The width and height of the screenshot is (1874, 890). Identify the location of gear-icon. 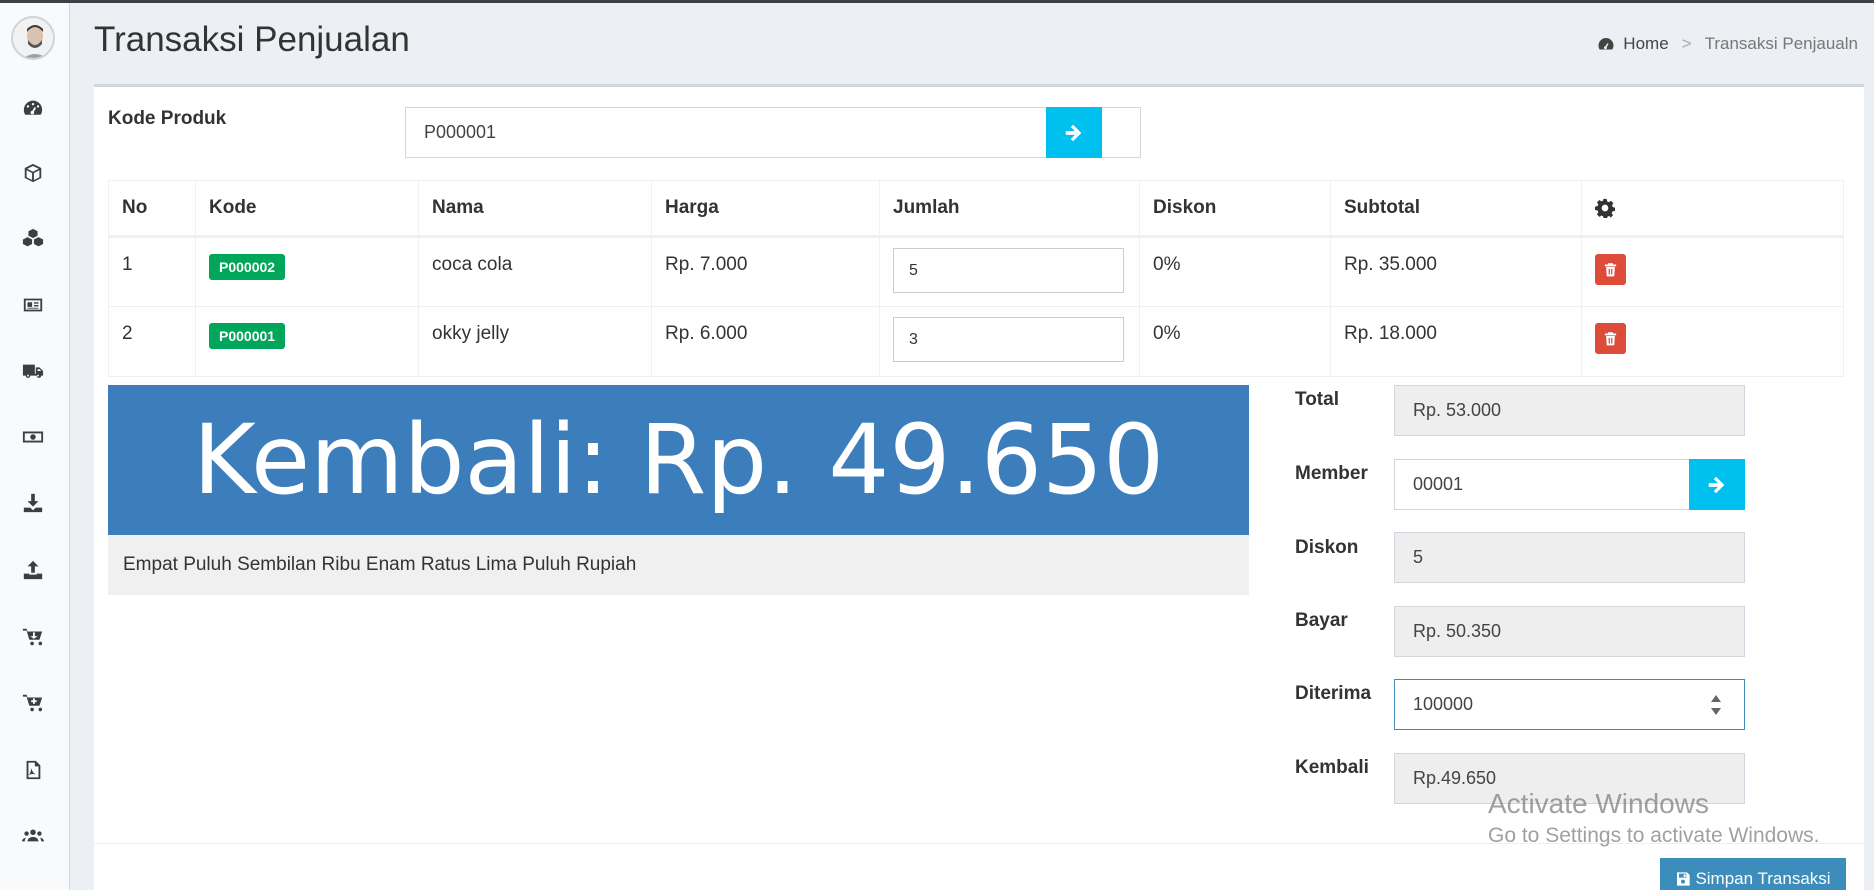
(1712, 208).